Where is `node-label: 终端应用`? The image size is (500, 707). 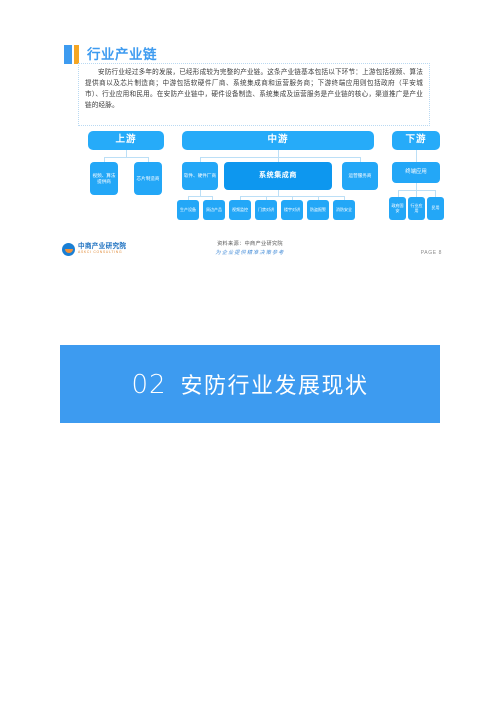
node-label: 终端应用 is located at coordinates (416, 172).